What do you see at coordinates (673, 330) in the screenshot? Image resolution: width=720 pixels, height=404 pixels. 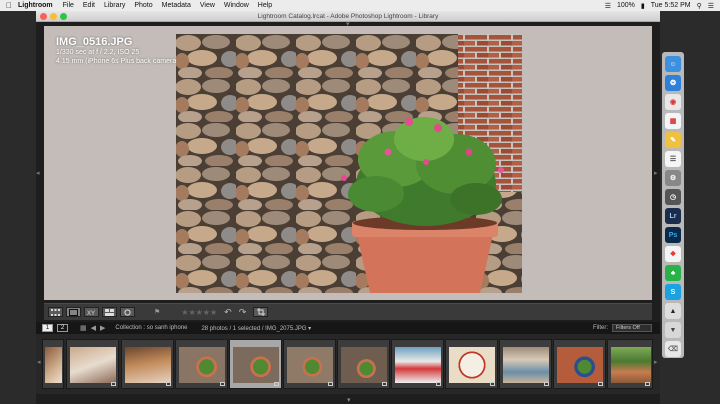 I see `downloads-stack-icon: ▼` at bounding box center [673, 330].